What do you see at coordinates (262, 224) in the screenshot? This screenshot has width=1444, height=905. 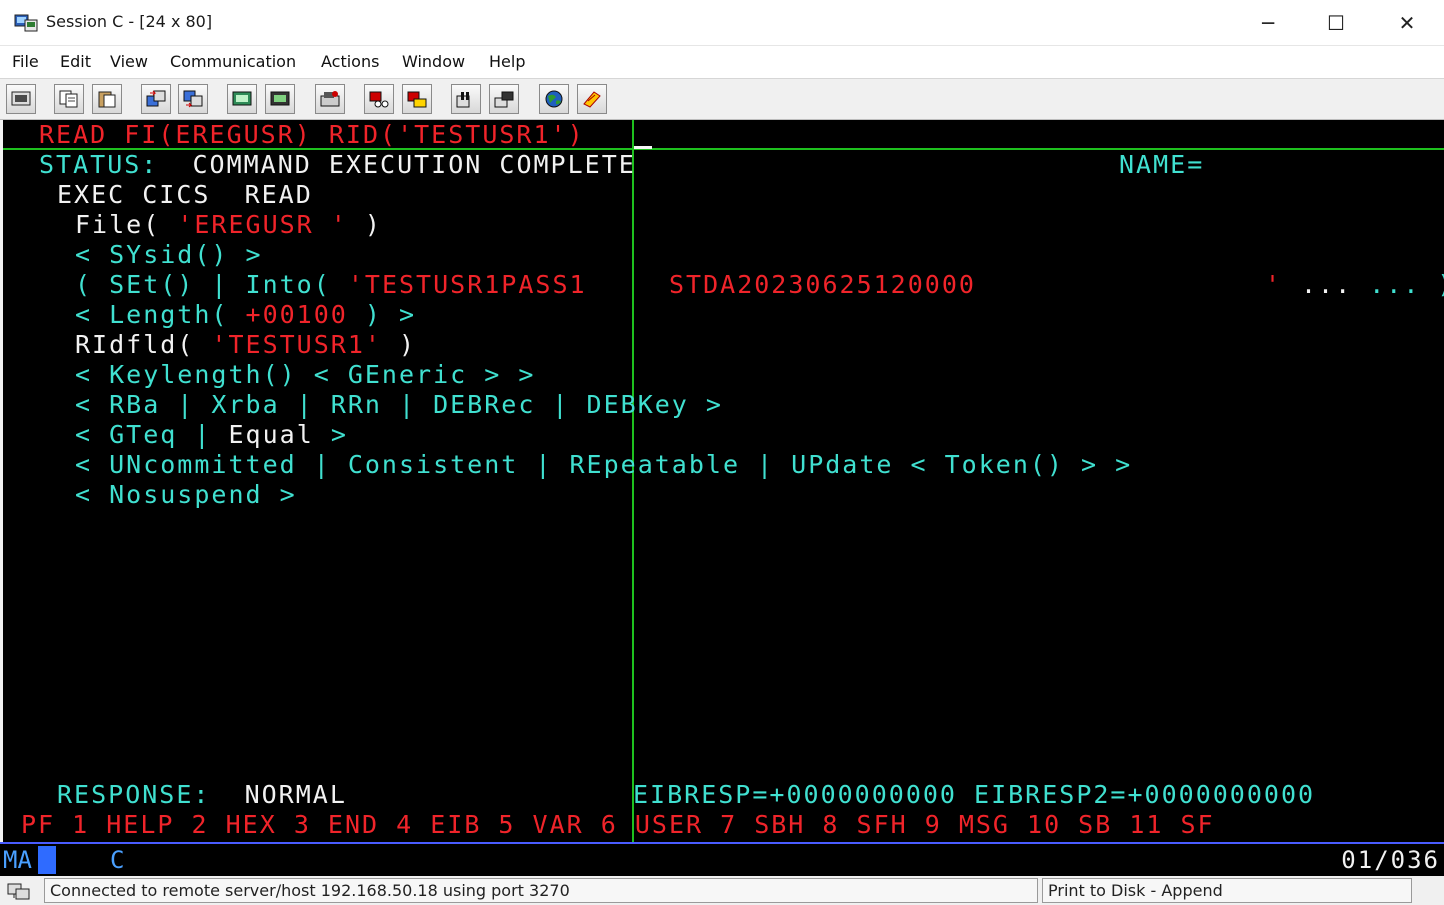 I see `file-value: 'EREGUSR '` at bounding box center [262, 224].